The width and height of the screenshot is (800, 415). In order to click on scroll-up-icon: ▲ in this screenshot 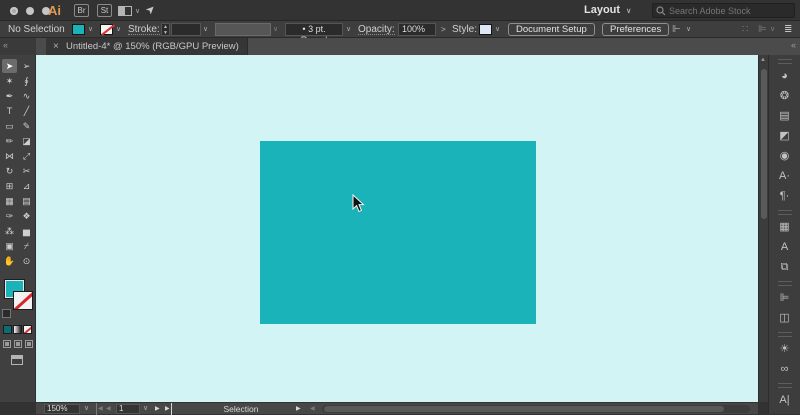, I will do `click(763, 60)`.